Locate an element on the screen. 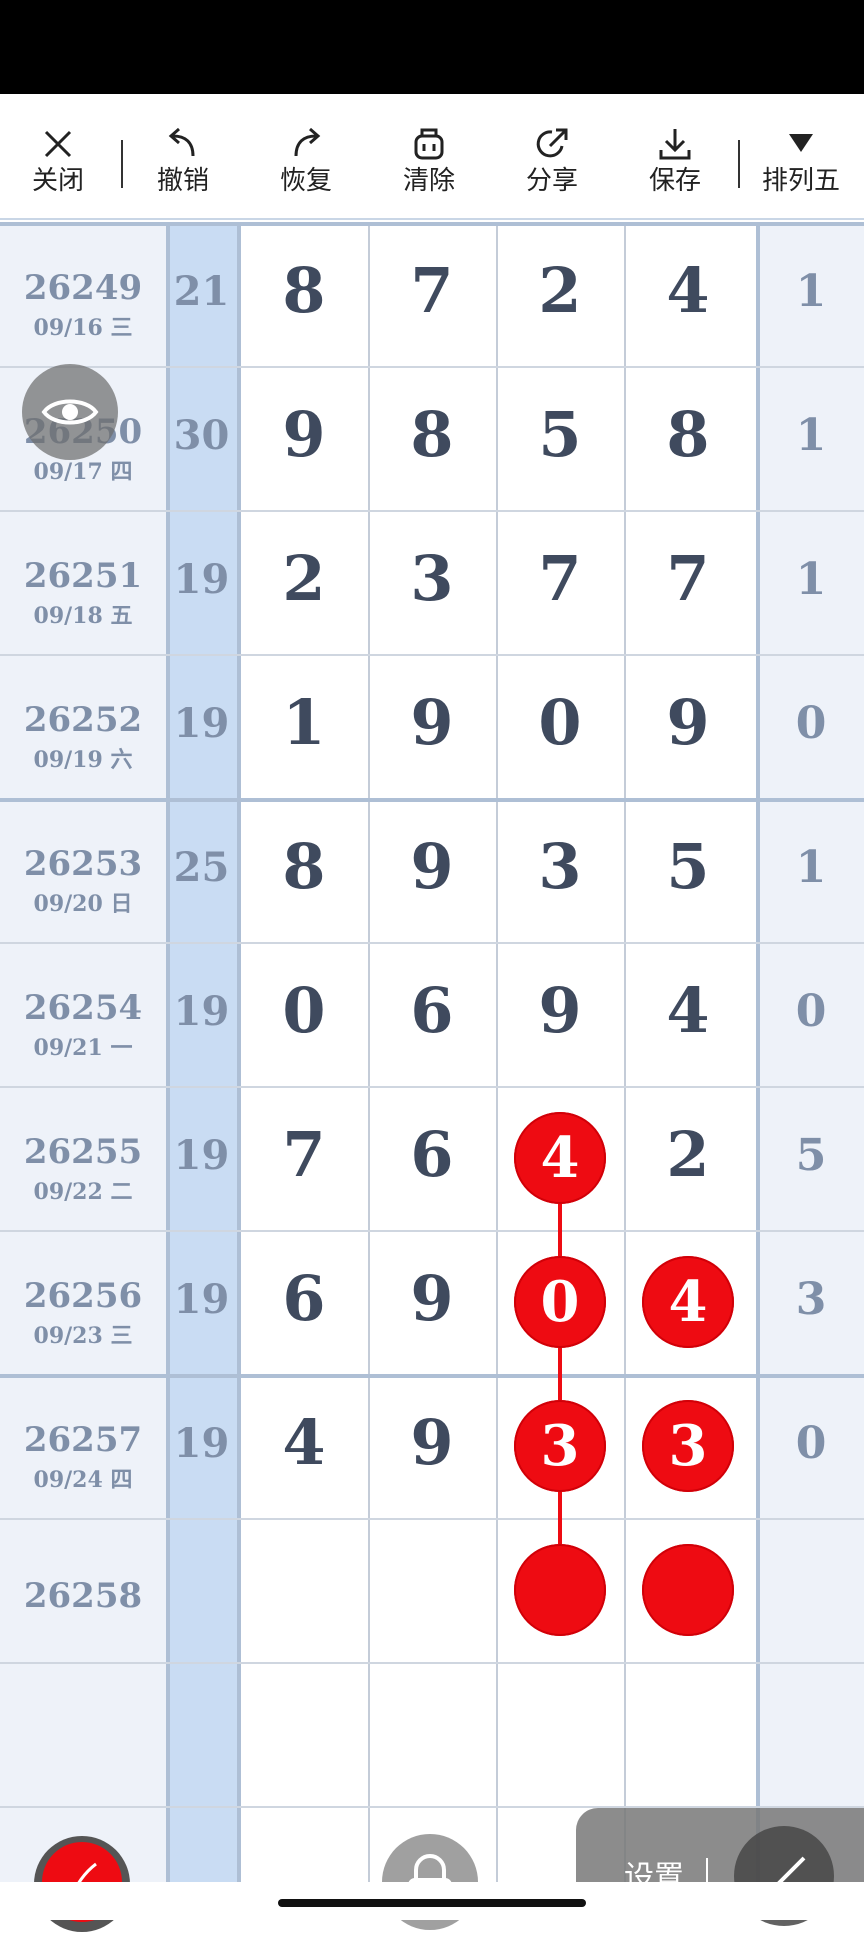  draw-date: 09/20 日 is located at coordinates (83, 904).